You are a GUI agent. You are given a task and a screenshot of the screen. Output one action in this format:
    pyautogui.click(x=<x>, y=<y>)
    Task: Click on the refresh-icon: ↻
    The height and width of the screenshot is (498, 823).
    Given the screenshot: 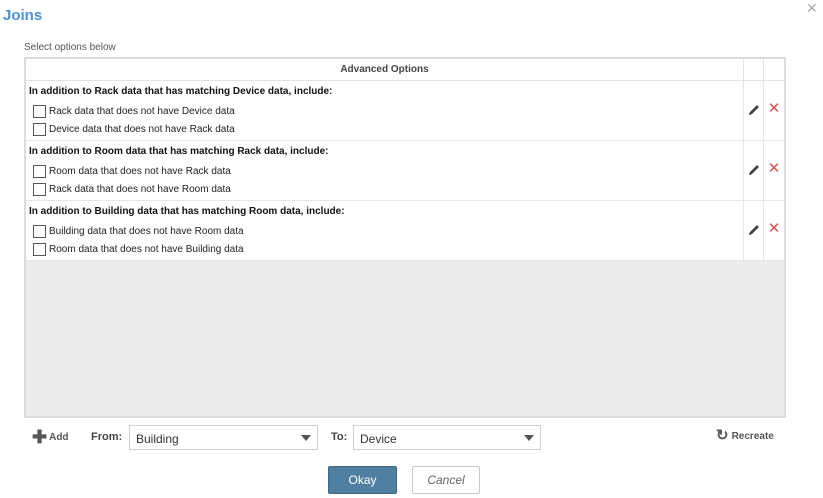 What is the action you would take?
    pyautogui.click(x=722, y=435)
    